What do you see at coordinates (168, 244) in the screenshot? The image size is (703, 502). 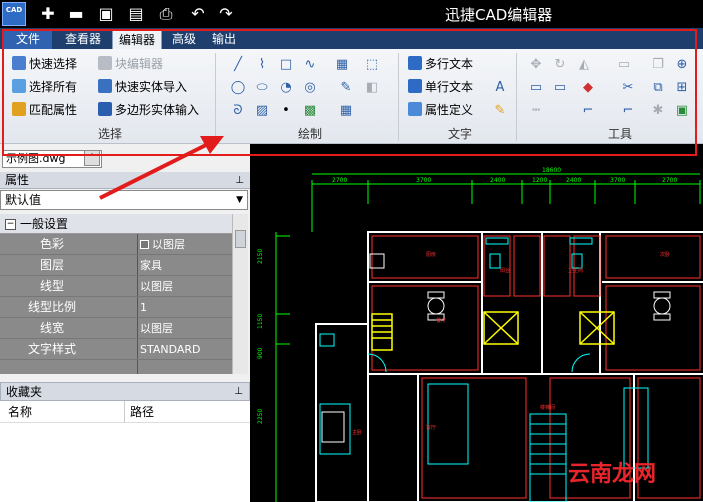 I see `prop-value-text: 以图层` at bounding box center [168, 244].